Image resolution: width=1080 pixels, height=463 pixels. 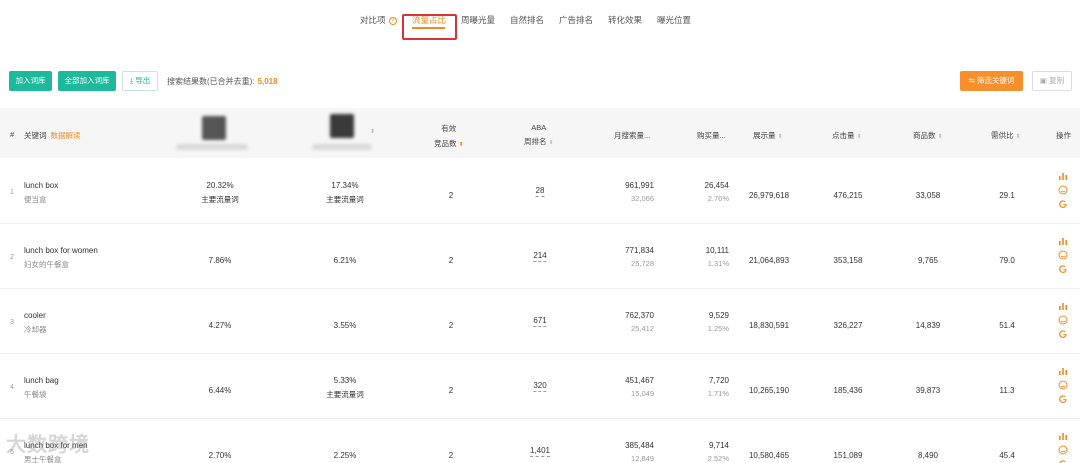 What do you see at coordinates (12, 192) in the screenshot?
I see `row-number: 1` at bounding box center [12, 192].